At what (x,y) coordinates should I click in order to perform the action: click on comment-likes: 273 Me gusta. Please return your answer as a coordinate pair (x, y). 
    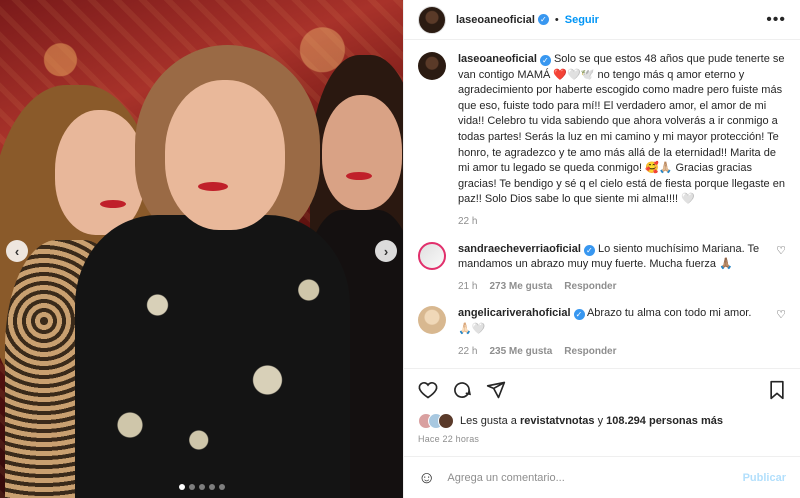
    Looking at the image, I should click on (520, 287).